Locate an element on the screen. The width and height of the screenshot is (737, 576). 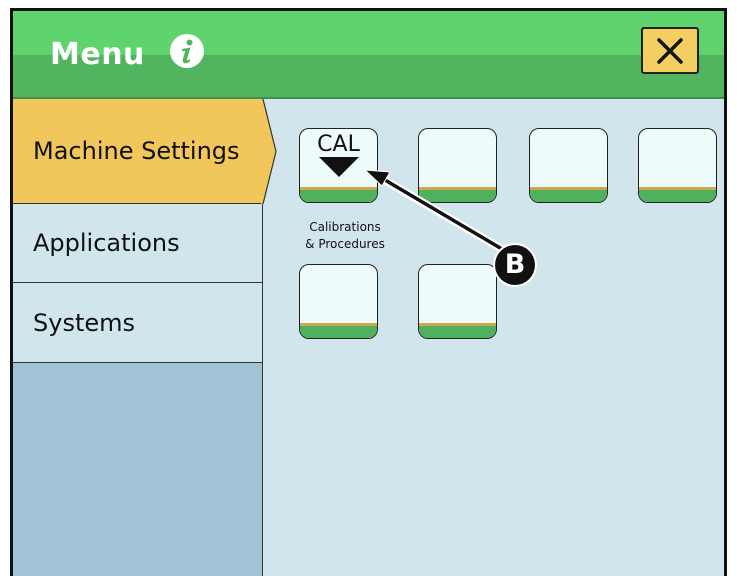
tile-caption: Calibrations & Procedures is located at coordinates (345, 236).